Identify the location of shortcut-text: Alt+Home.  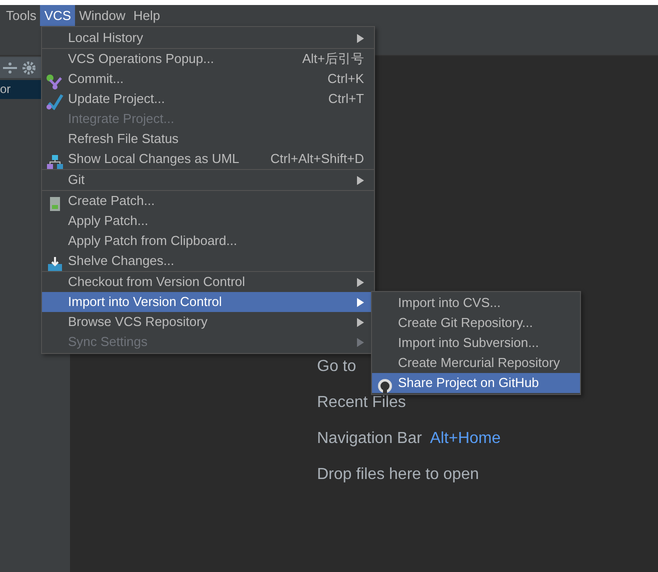
(465, 439).